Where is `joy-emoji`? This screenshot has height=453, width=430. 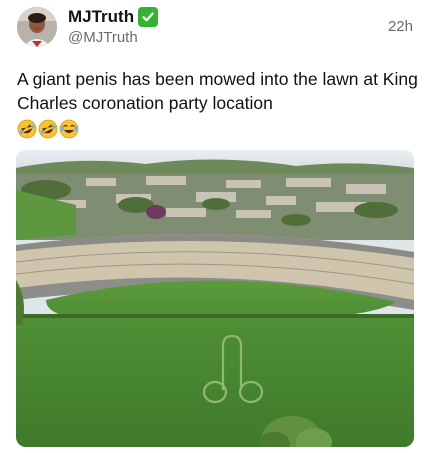 joy-emoji is located at coordinates (69, 129).